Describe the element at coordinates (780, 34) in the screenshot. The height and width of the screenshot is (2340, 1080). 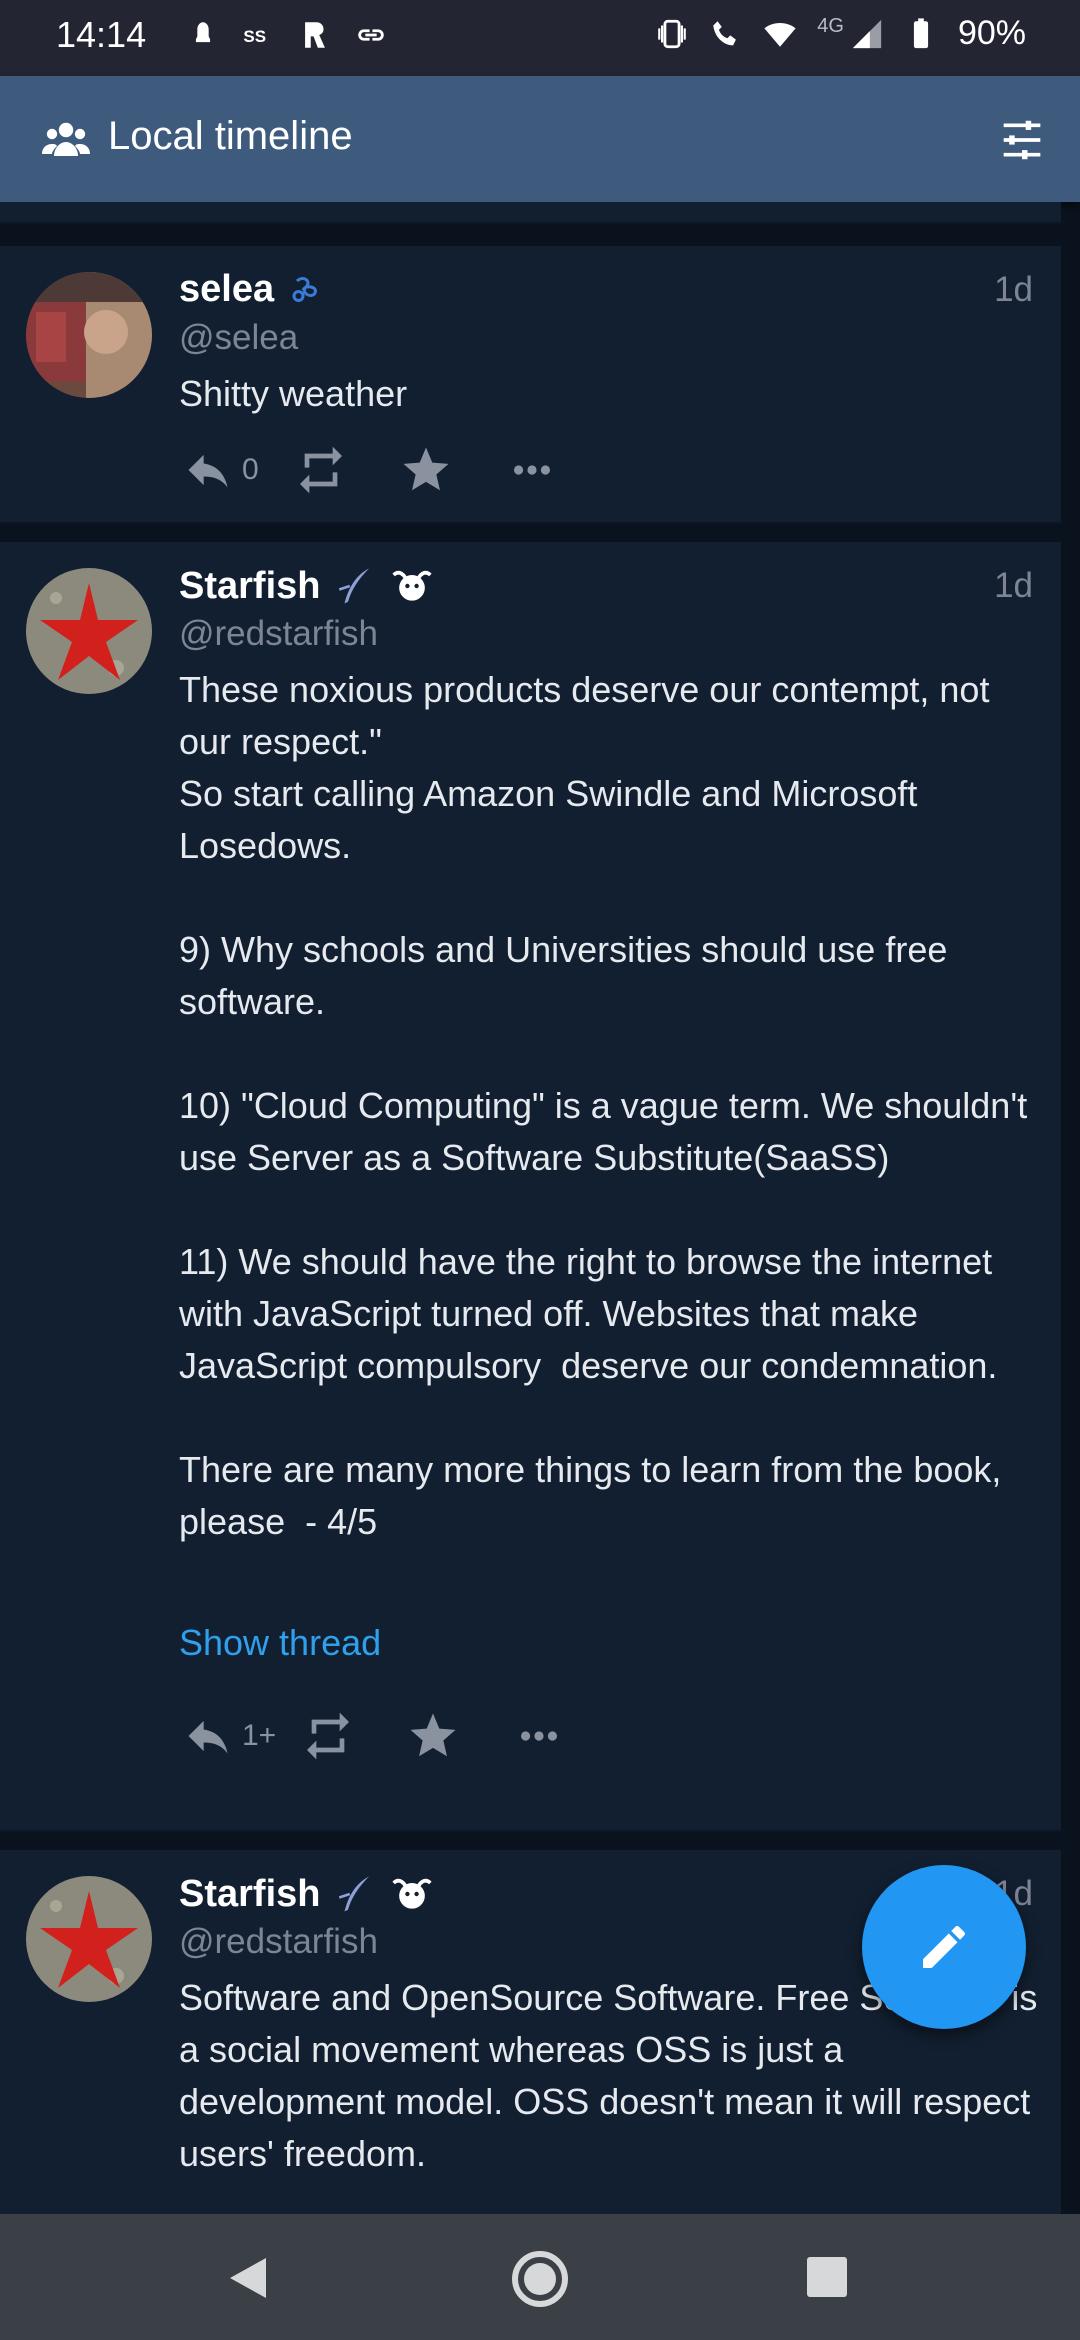
I see `wifi-icon` at that location.